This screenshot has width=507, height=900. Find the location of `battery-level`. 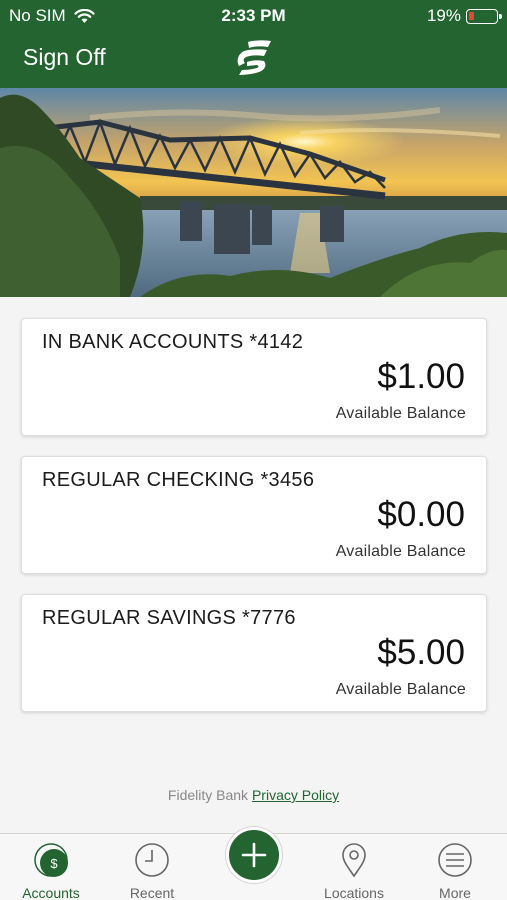

battery-level is located at coordinates (471, 15).